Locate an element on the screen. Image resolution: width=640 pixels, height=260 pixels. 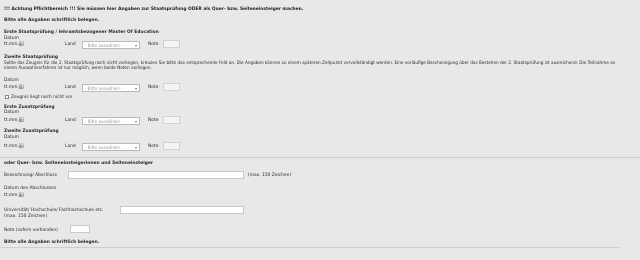
degree-date-label: Datum des Abschlusses is located at coordinates (30, 188).